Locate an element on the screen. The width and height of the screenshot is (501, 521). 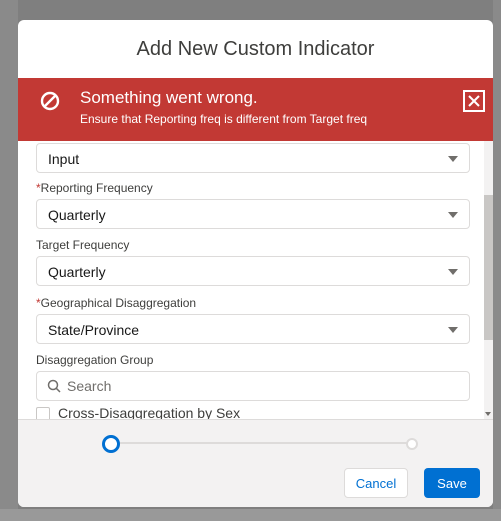
search-icon is located at coordinates (54, 386).